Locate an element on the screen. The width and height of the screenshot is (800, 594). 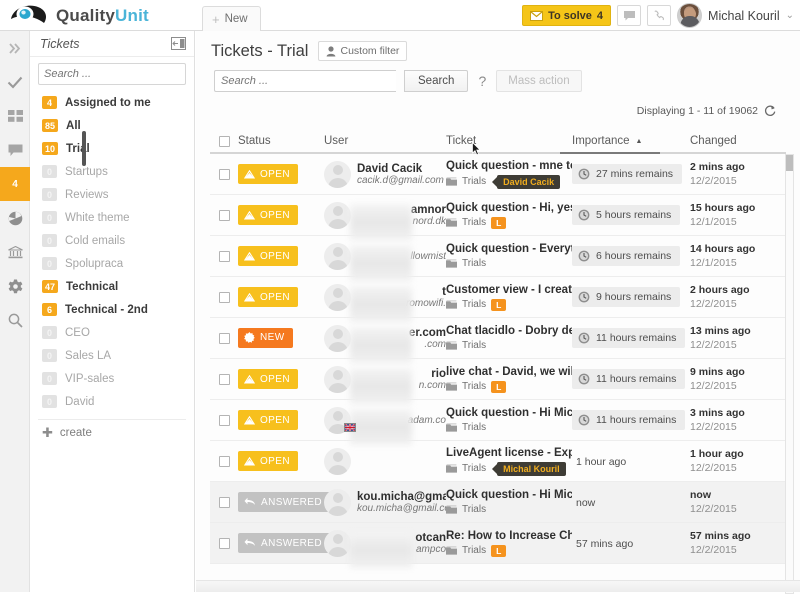
table-scrollbar is located at coordinates (789, 374).